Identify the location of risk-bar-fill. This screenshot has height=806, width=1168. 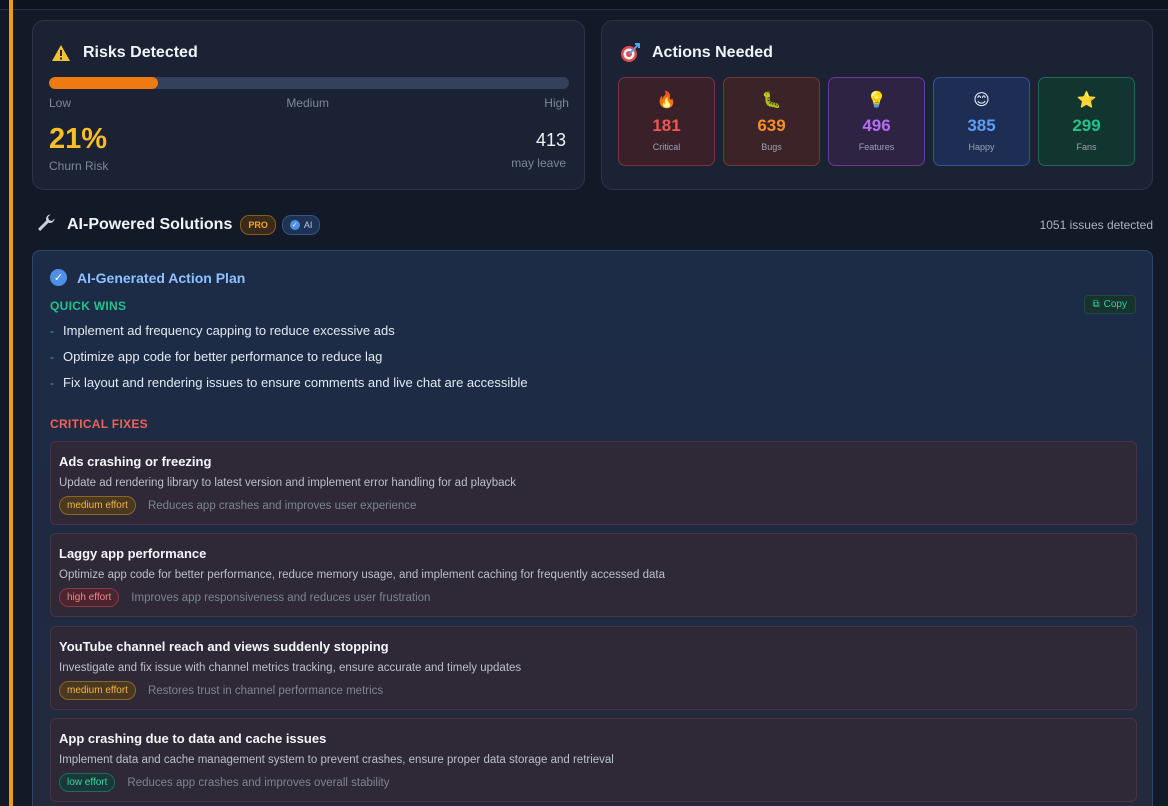
(104, 83).